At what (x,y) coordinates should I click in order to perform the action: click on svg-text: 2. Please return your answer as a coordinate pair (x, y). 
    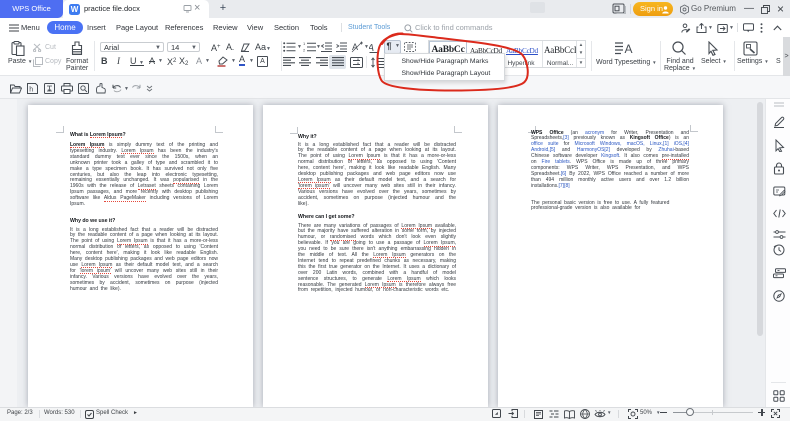
    Looking at the image, I should click on (304, 50).